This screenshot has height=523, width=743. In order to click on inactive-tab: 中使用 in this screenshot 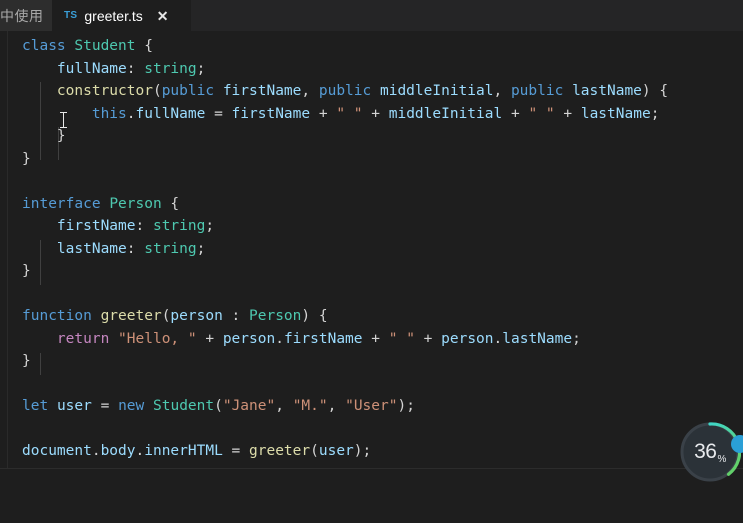, I will do `click(26, 15)`.